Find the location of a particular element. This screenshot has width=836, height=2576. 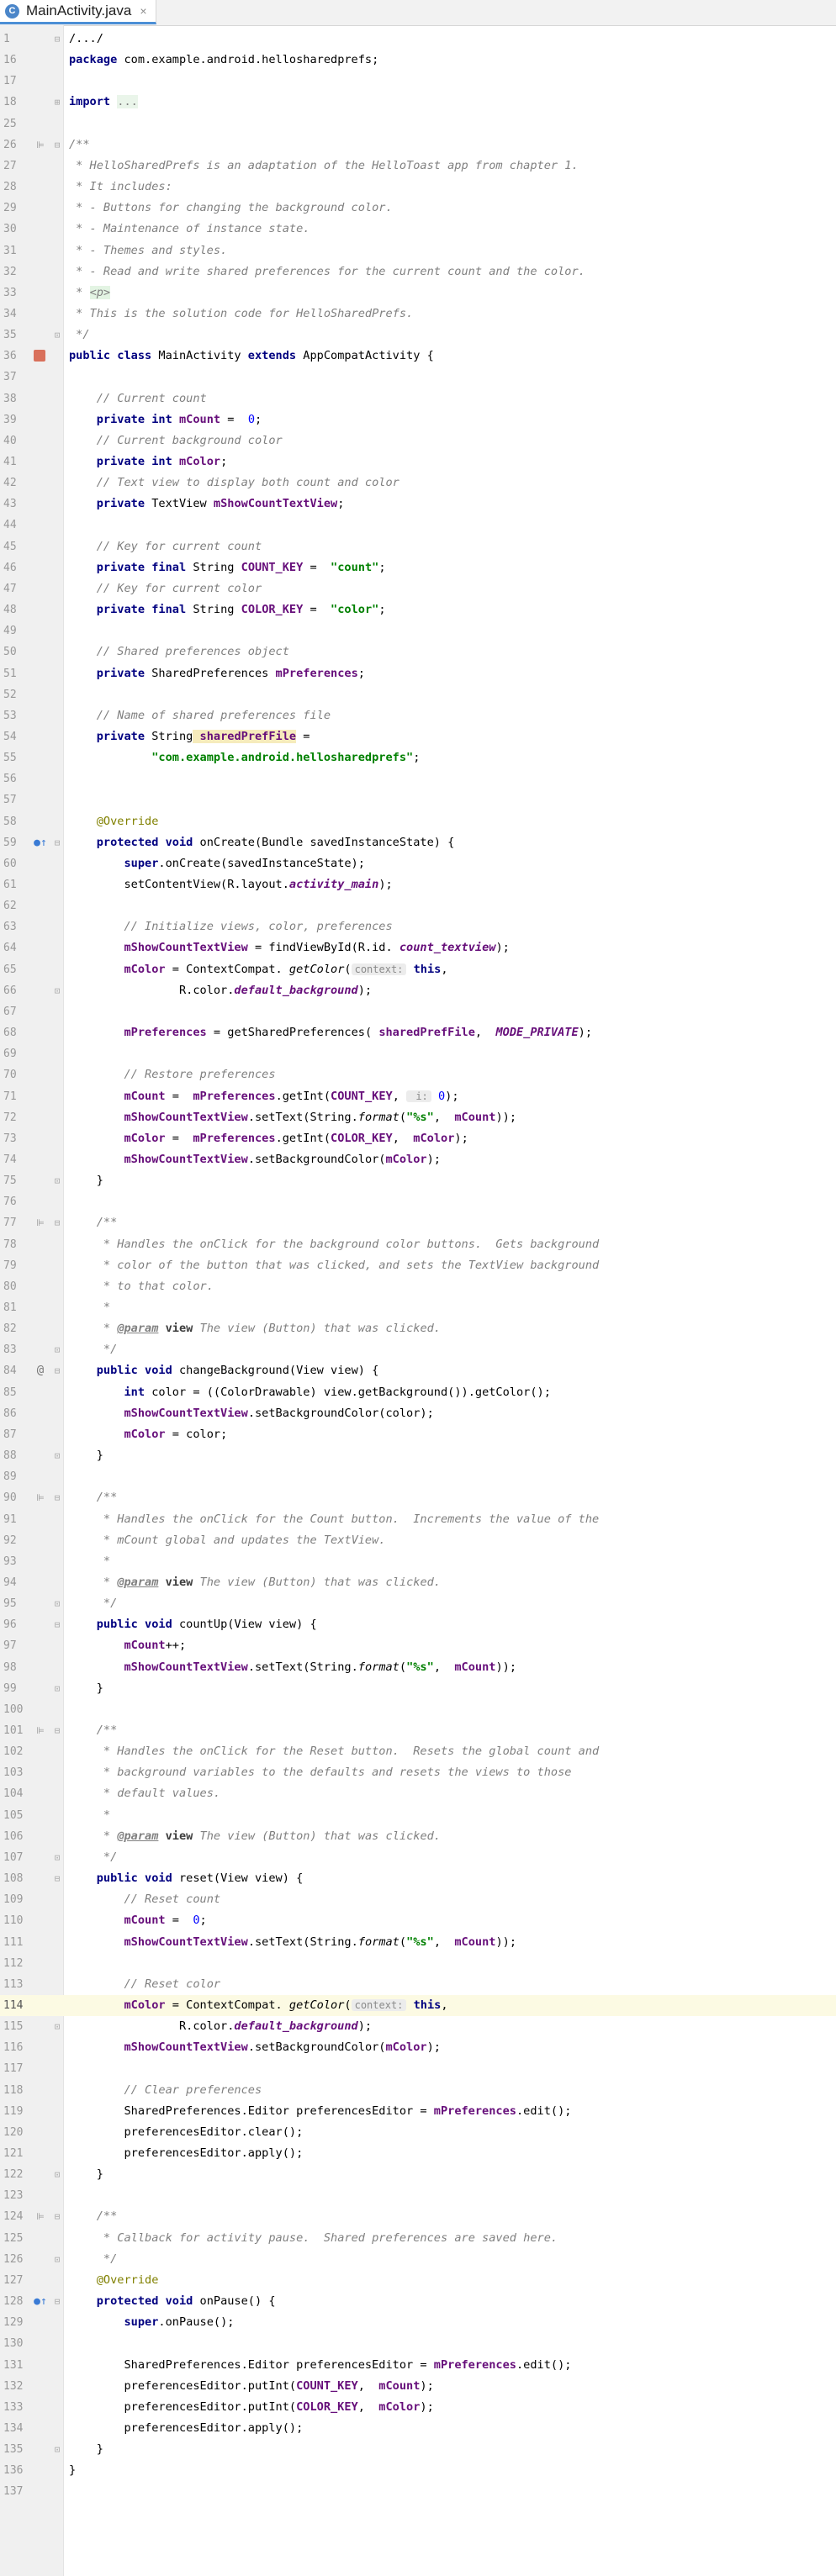

code-line: 105 * is located at coordinates (418, 1815).